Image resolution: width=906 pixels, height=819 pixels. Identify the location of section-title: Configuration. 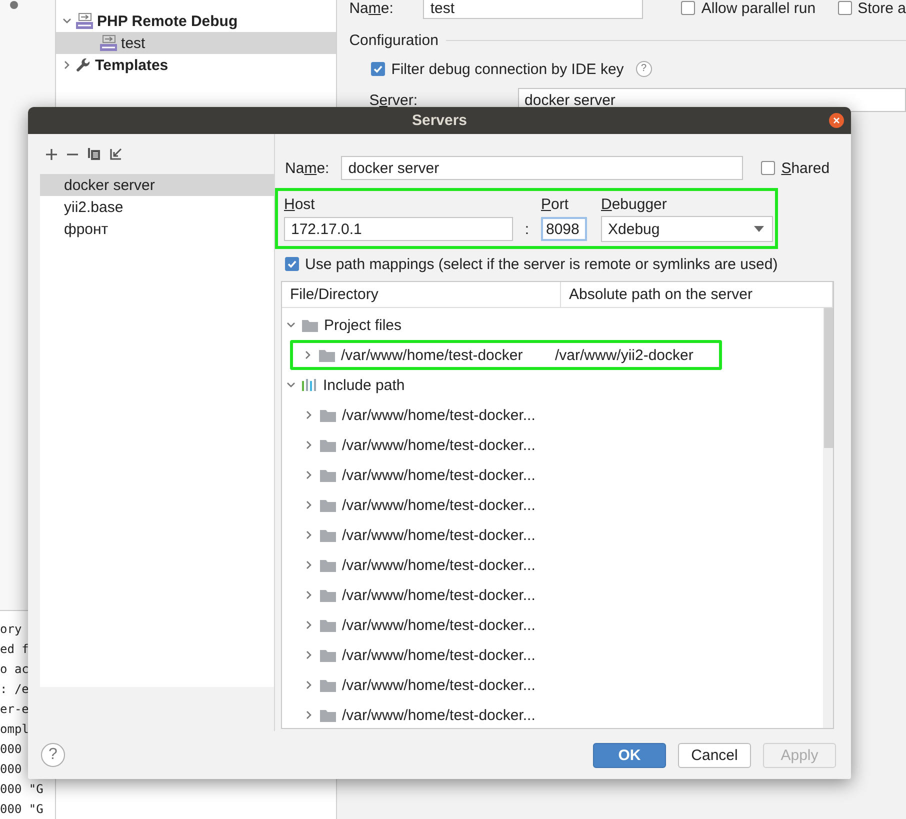
(393, 40).